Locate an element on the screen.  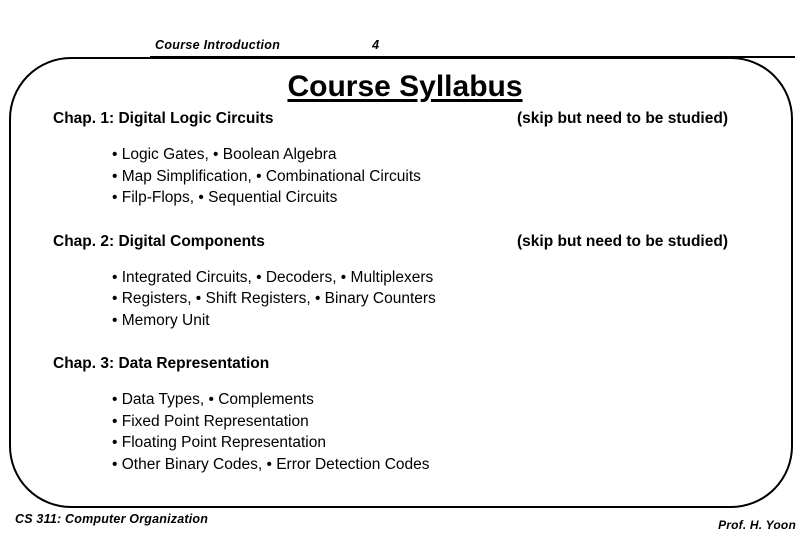
chapter-heading-row-3: Chap. 3: Data Representation is located at coordinates (405, 364).